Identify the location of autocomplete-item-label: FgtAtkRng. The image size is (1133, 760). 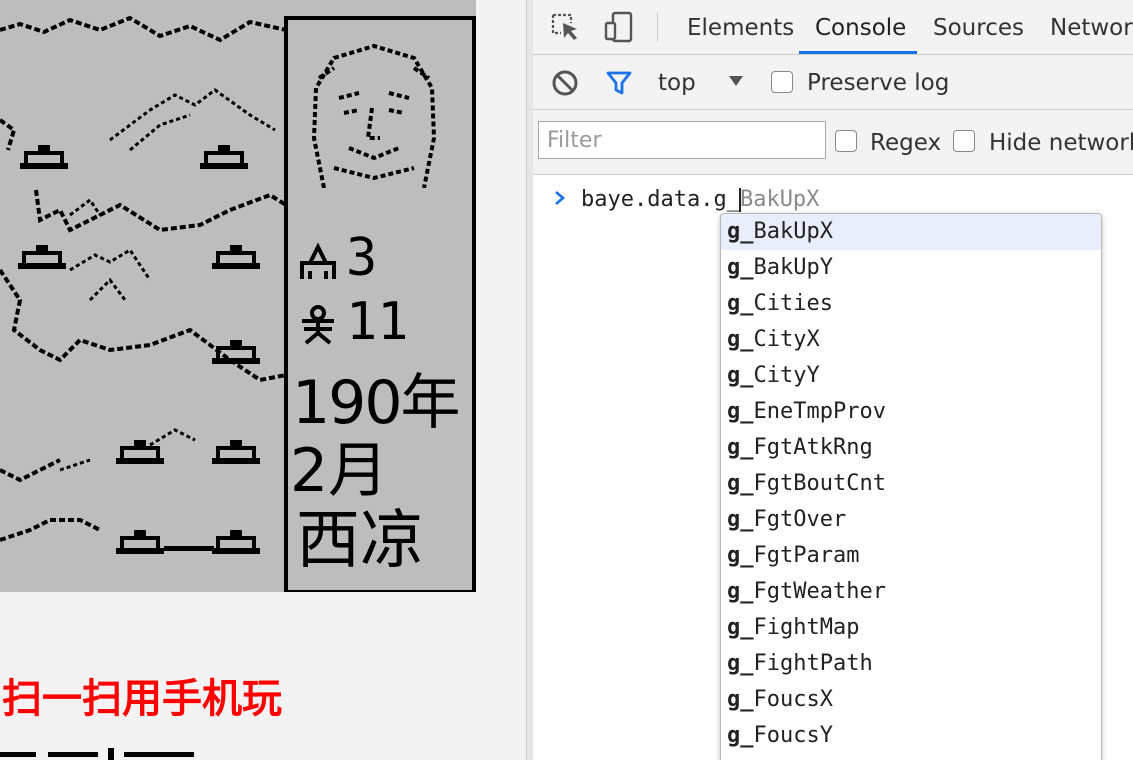
(813, 447).